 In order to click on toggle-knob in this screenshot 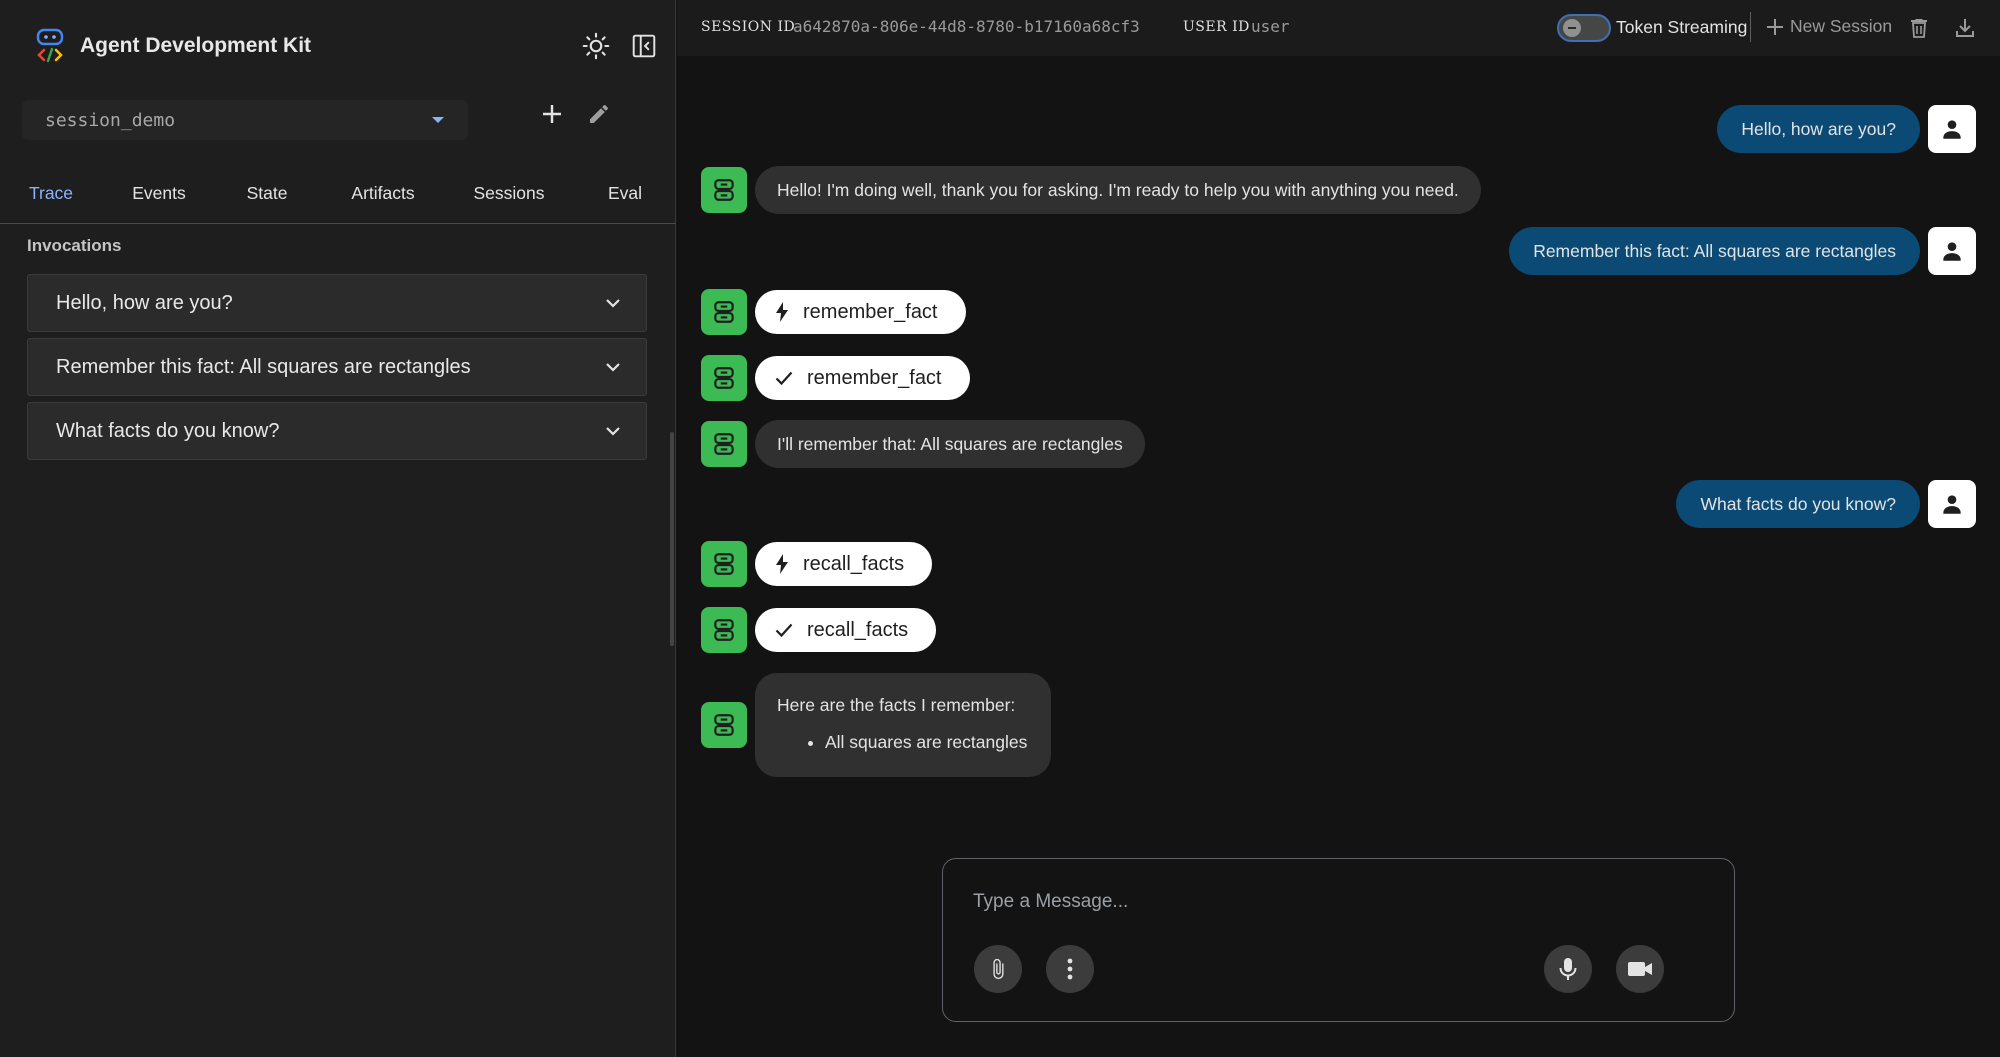, I will do `click(1572, 28)`.